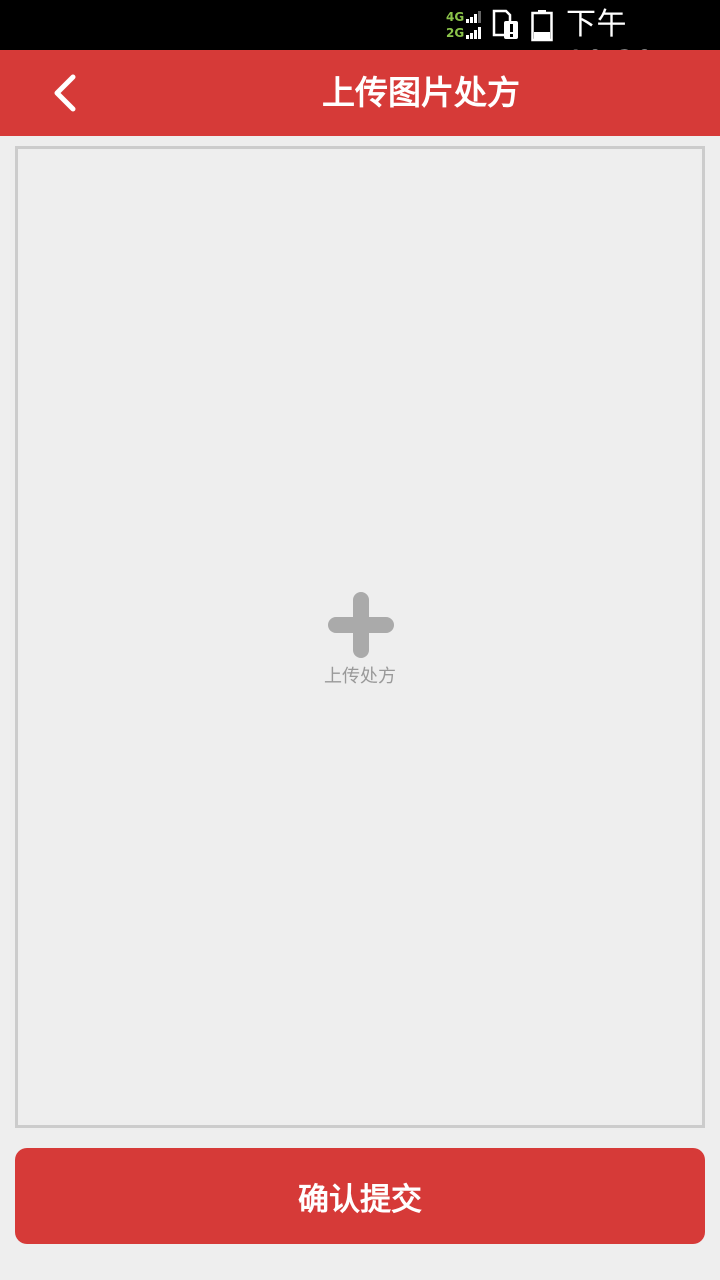 The height and width of the screenshot is (1280, 720). Describe the element at coordinates (475, 17) in the screenshot. I see `signal-icon` at that location.